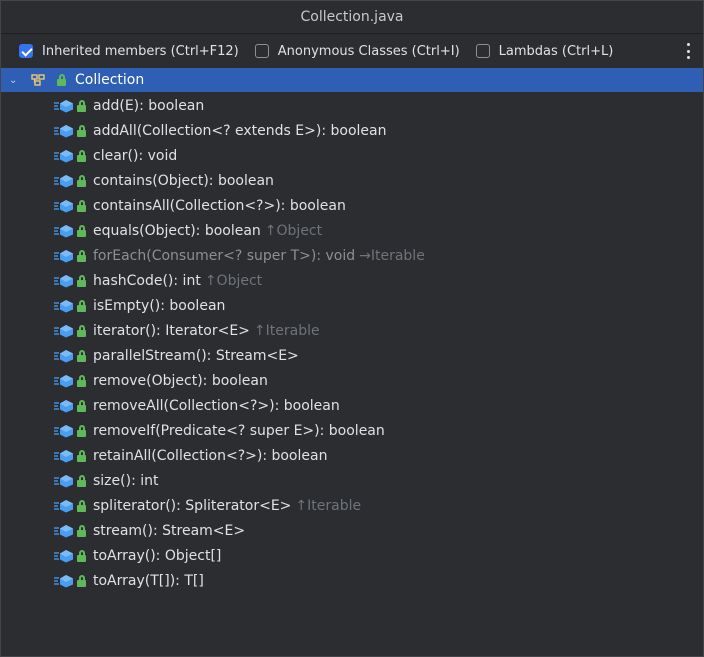 The image size is (704, 657). What do you see at coordinates (352, 305) in the screenshot?
I see `tree-member-row: isEmpty(): boolean` at bounding box center [352, 305].